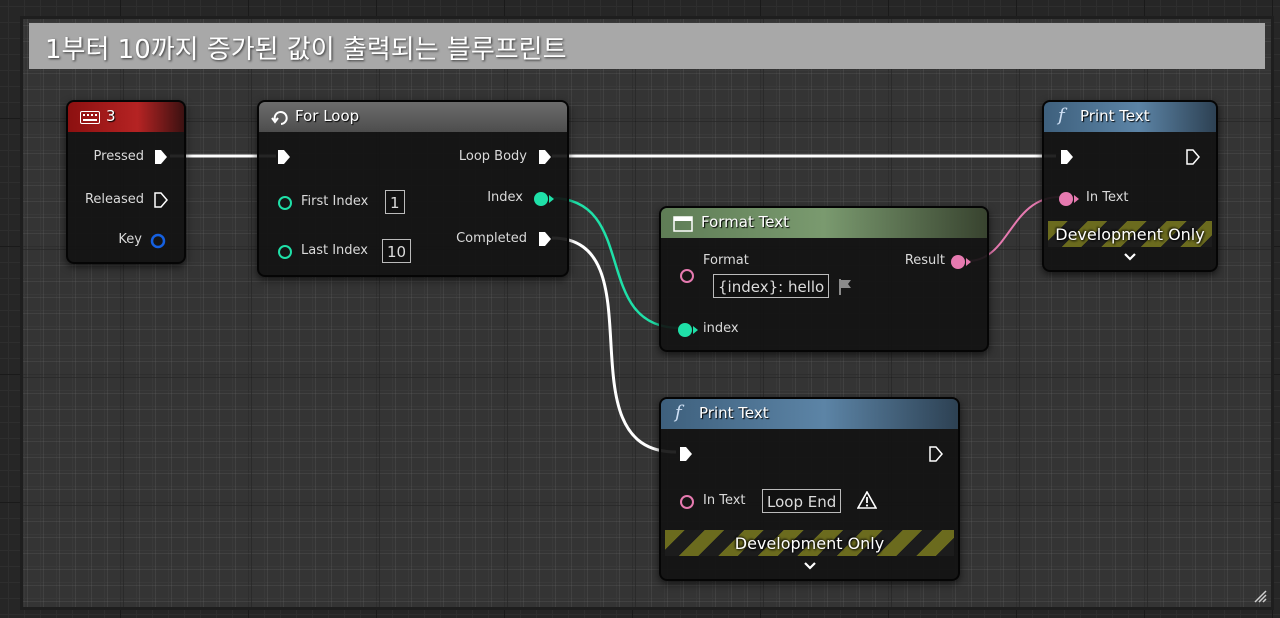 This screenshot has height=618, width=1280. I want to click on first-index-label: First Index, so click(335, 201).